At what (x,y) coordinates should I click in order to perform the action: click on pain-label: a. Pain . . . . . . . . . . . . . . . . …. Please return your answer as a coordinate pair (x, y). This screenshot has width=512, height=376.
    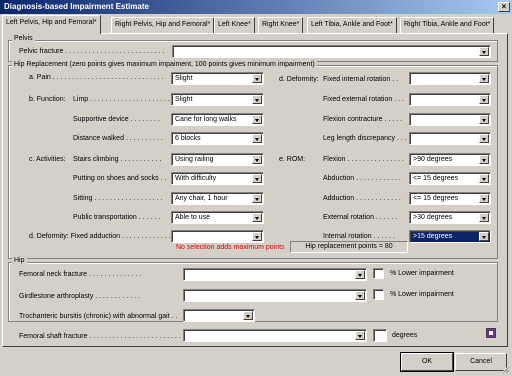
    Looking at the image, I should click on (96, 77).